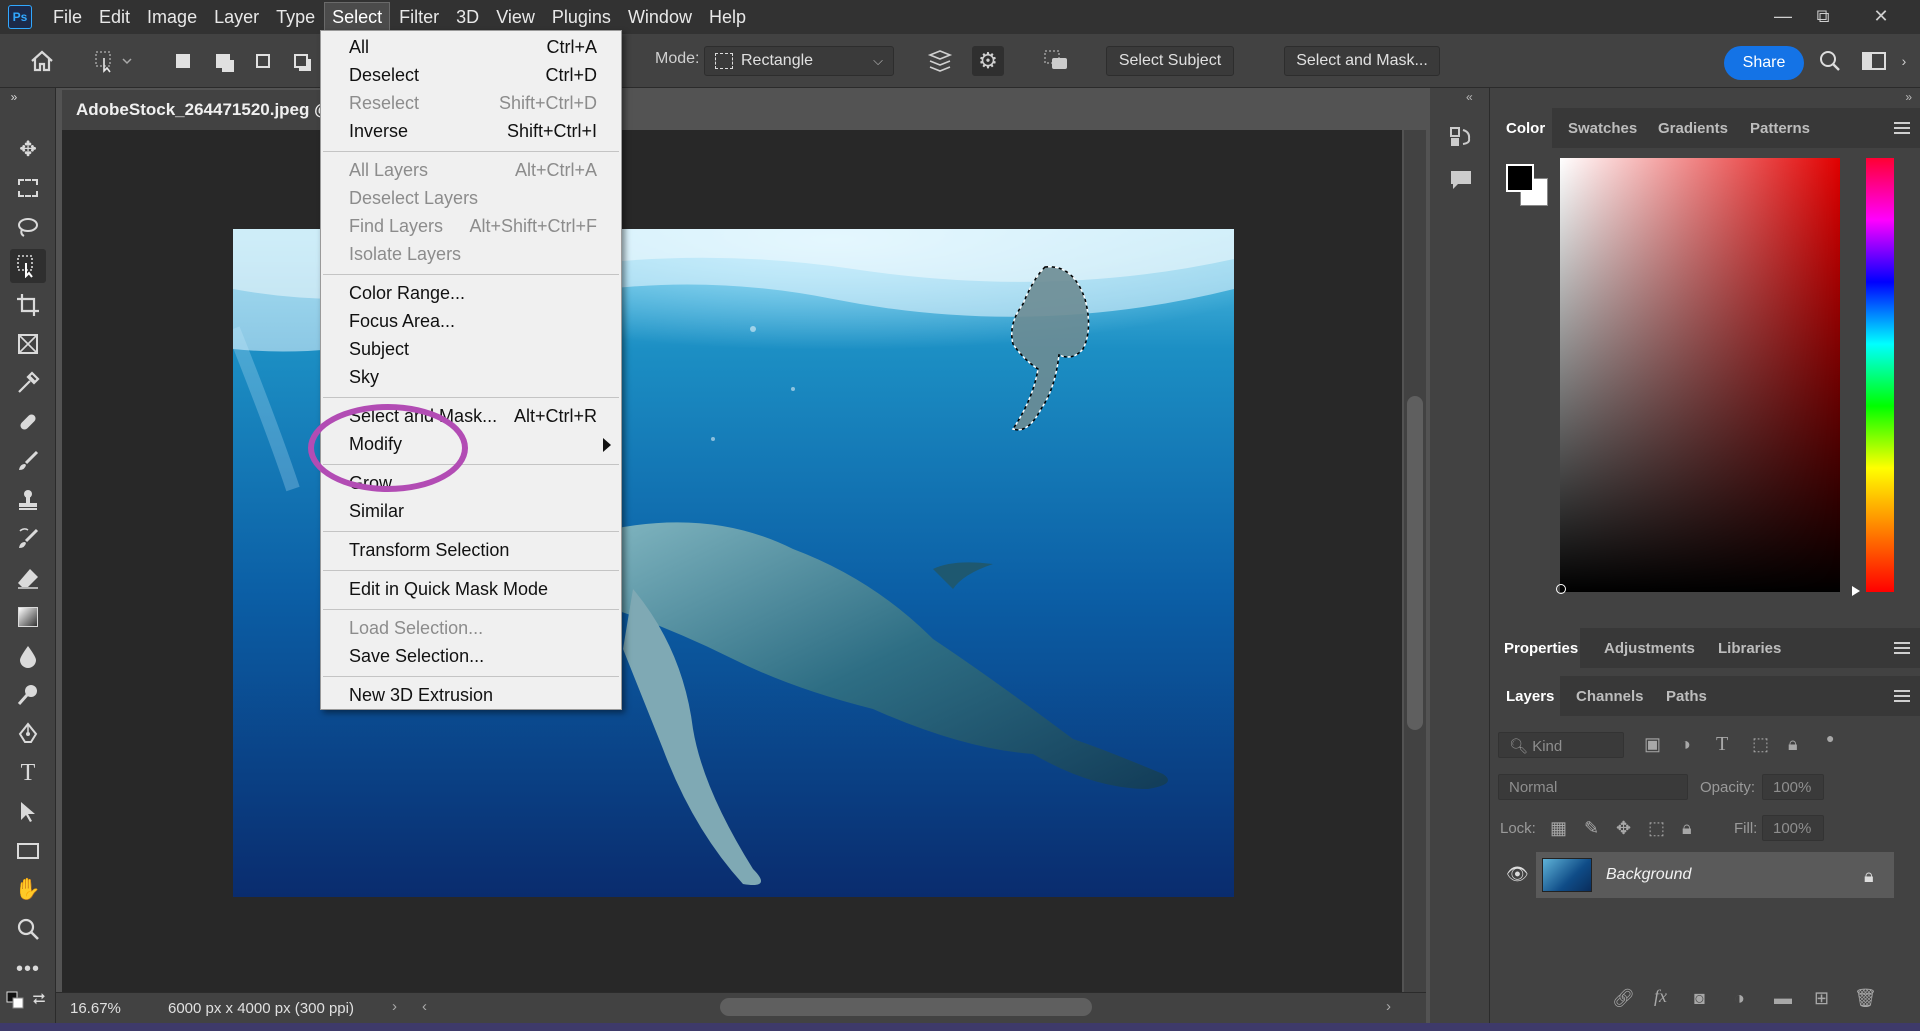  Describe the element at coordinates (1749, 648) in the screenshot. I see `tab-libraries: Libraries` at that location.